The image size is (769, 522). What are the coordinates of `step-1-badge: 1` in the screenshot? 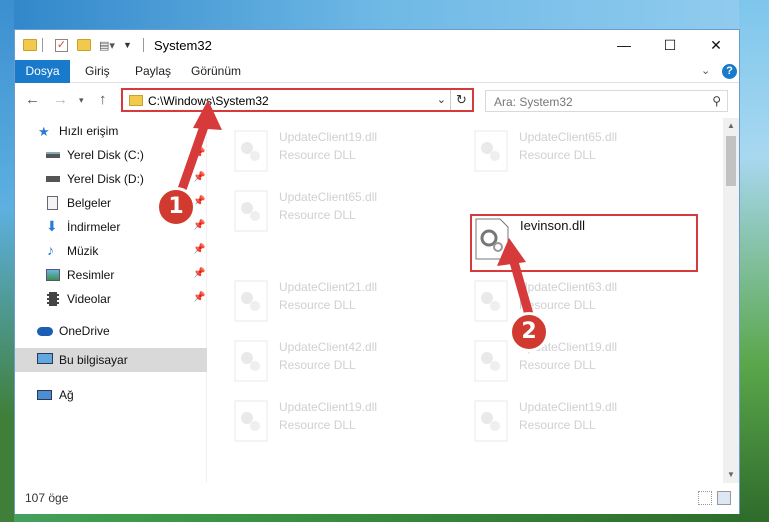 It's located at (176, 207).